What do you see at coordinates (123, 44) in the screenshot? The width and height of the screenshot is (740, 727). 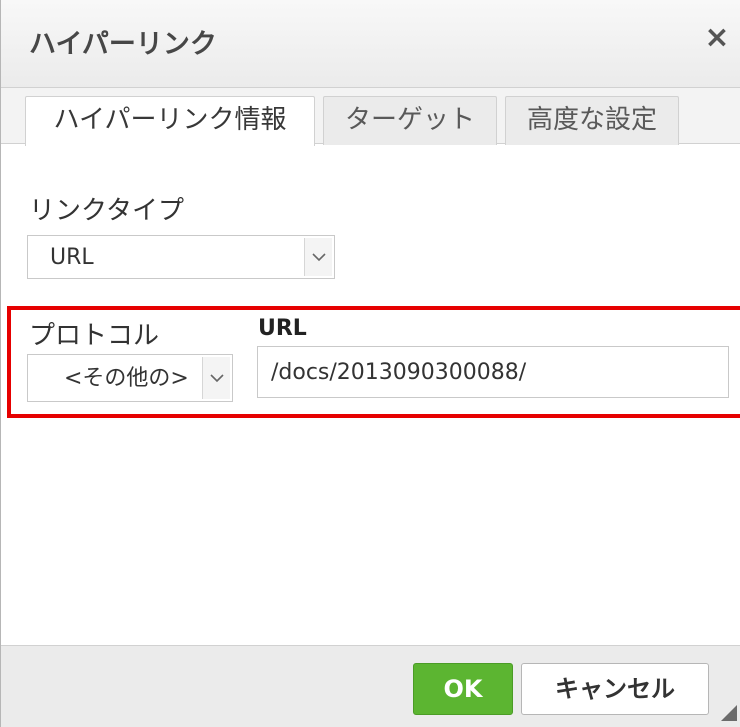 I see `dialog-title: ハイパーリンク` at bounding box center [123, 44].